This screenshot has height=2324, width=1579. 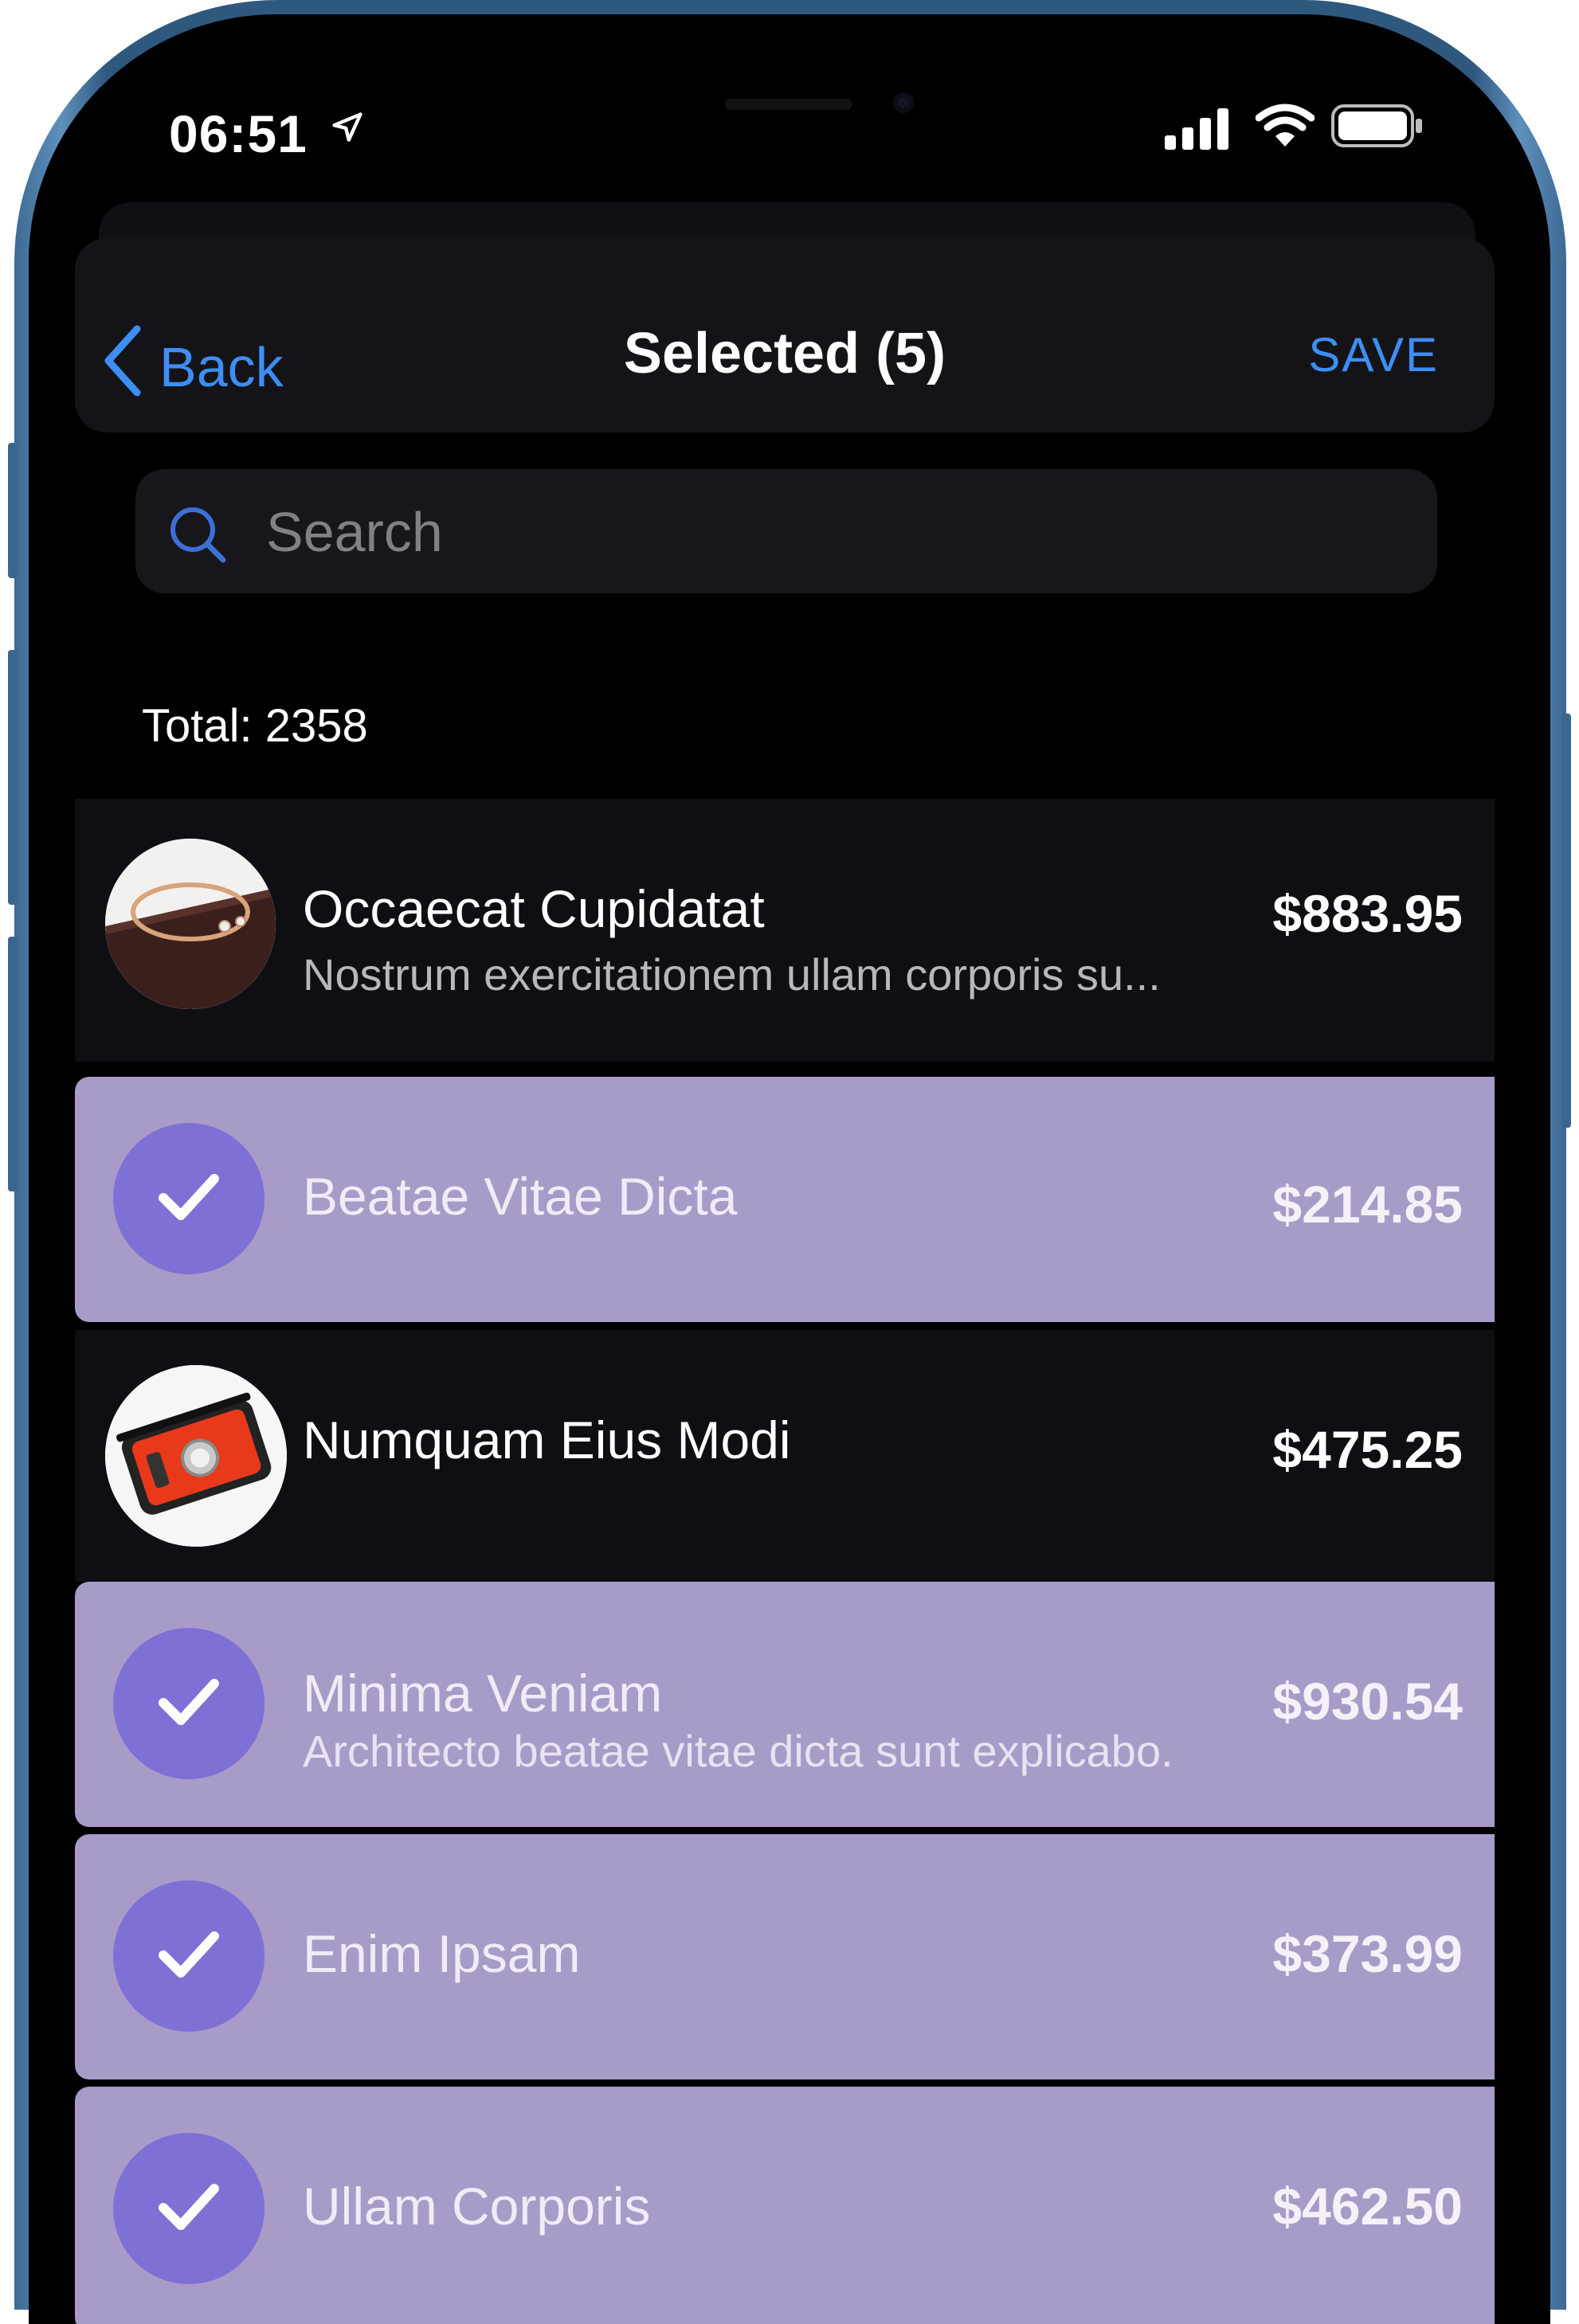 I want to click on list-item-selected: Beatae Vitae Dicta $214.85, so click(x=785, y=1199).